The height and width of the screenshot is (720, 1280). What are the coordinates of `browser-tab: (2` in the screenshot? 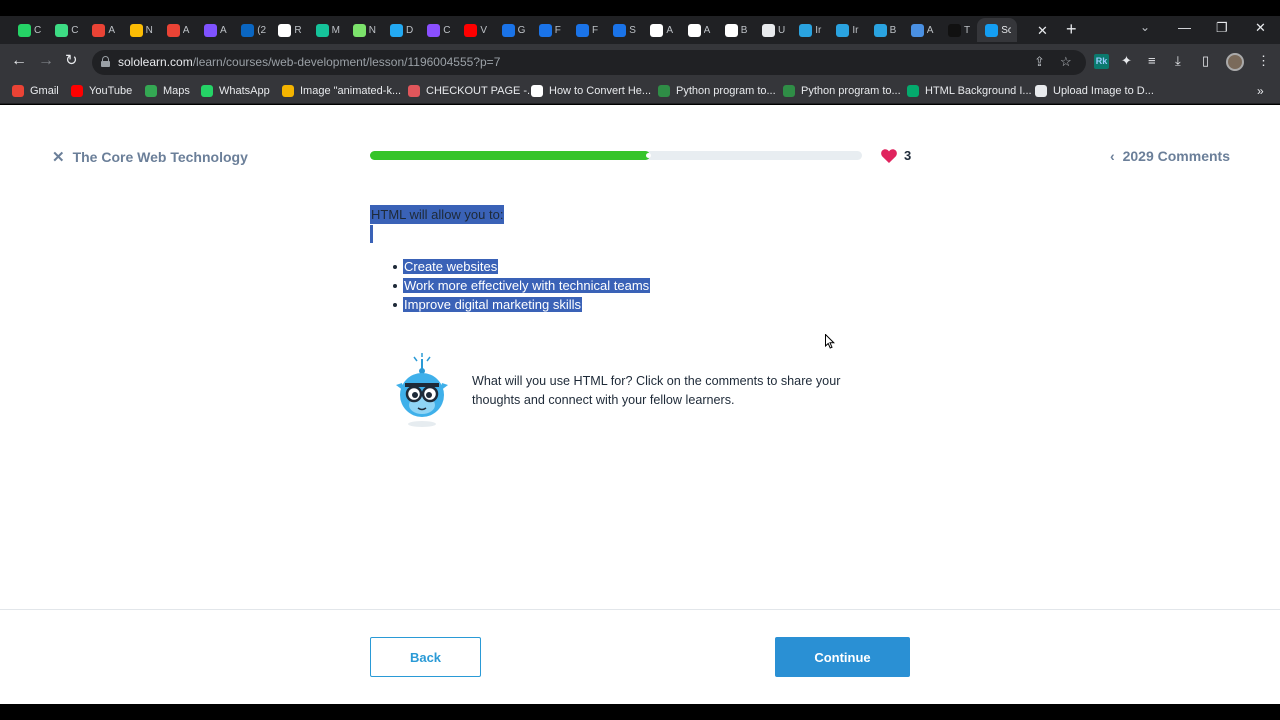 It's located at (251, 30).